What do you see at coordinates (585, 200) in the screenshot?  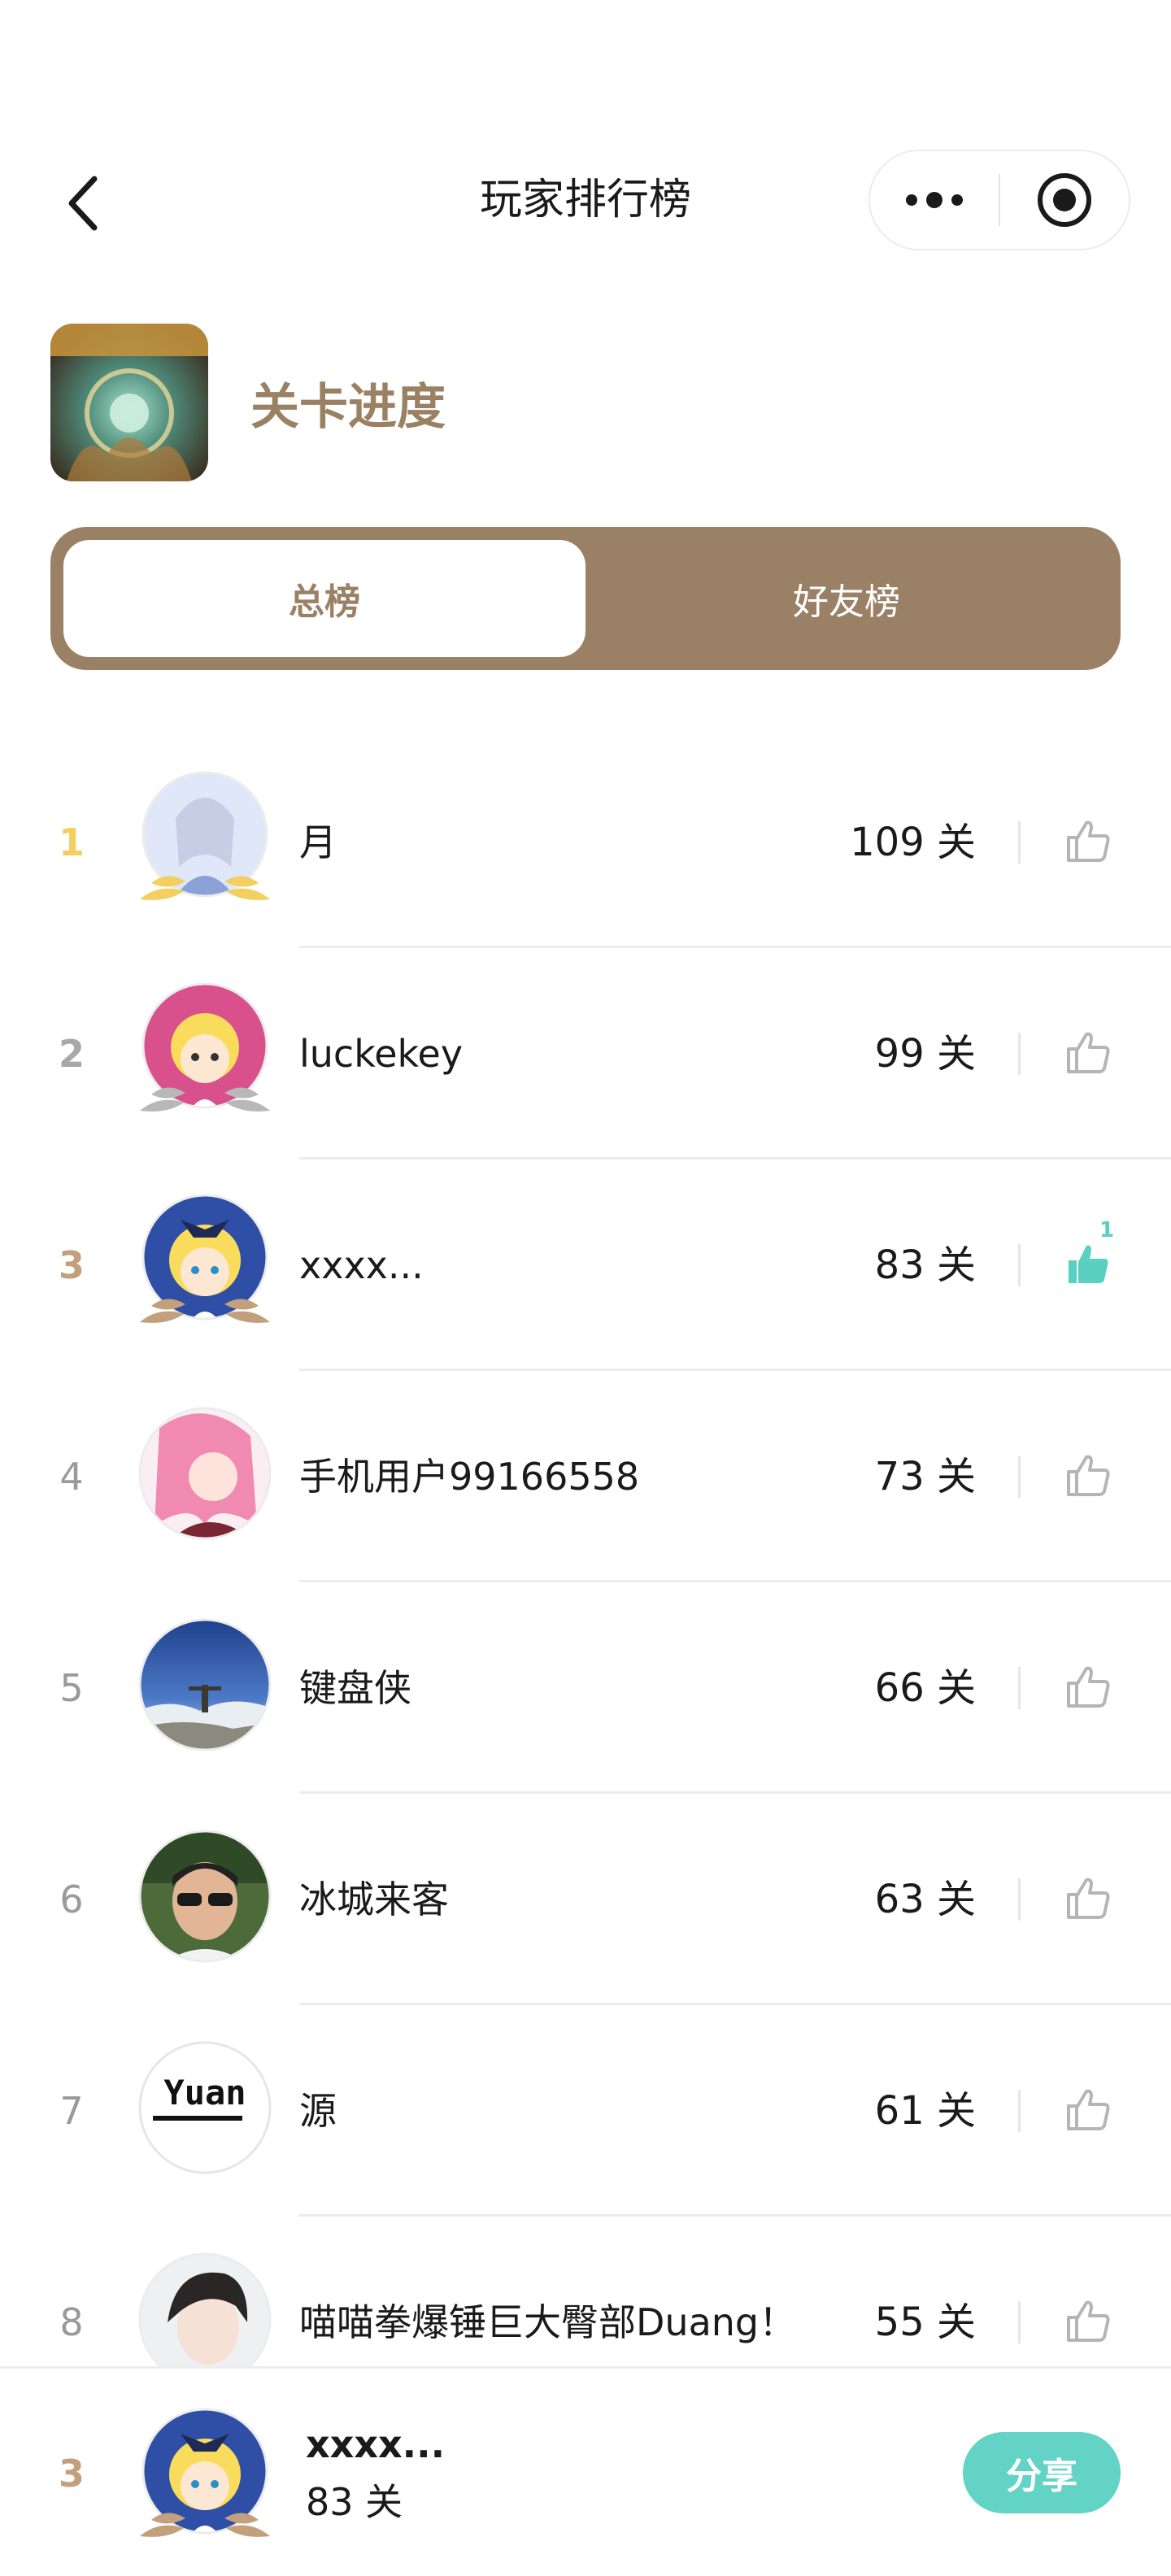 I see `nav-bar: 玩家排行榜` at bounding box center [585, 200].